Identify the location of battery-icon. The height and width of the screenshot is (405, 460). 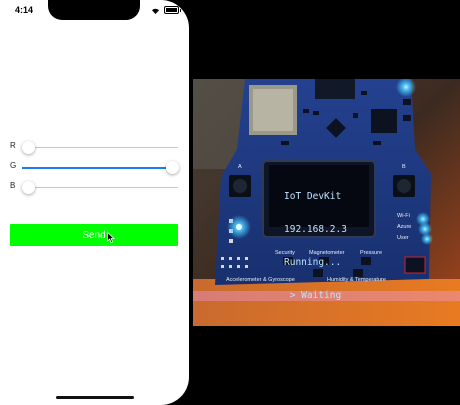
(172, 10).